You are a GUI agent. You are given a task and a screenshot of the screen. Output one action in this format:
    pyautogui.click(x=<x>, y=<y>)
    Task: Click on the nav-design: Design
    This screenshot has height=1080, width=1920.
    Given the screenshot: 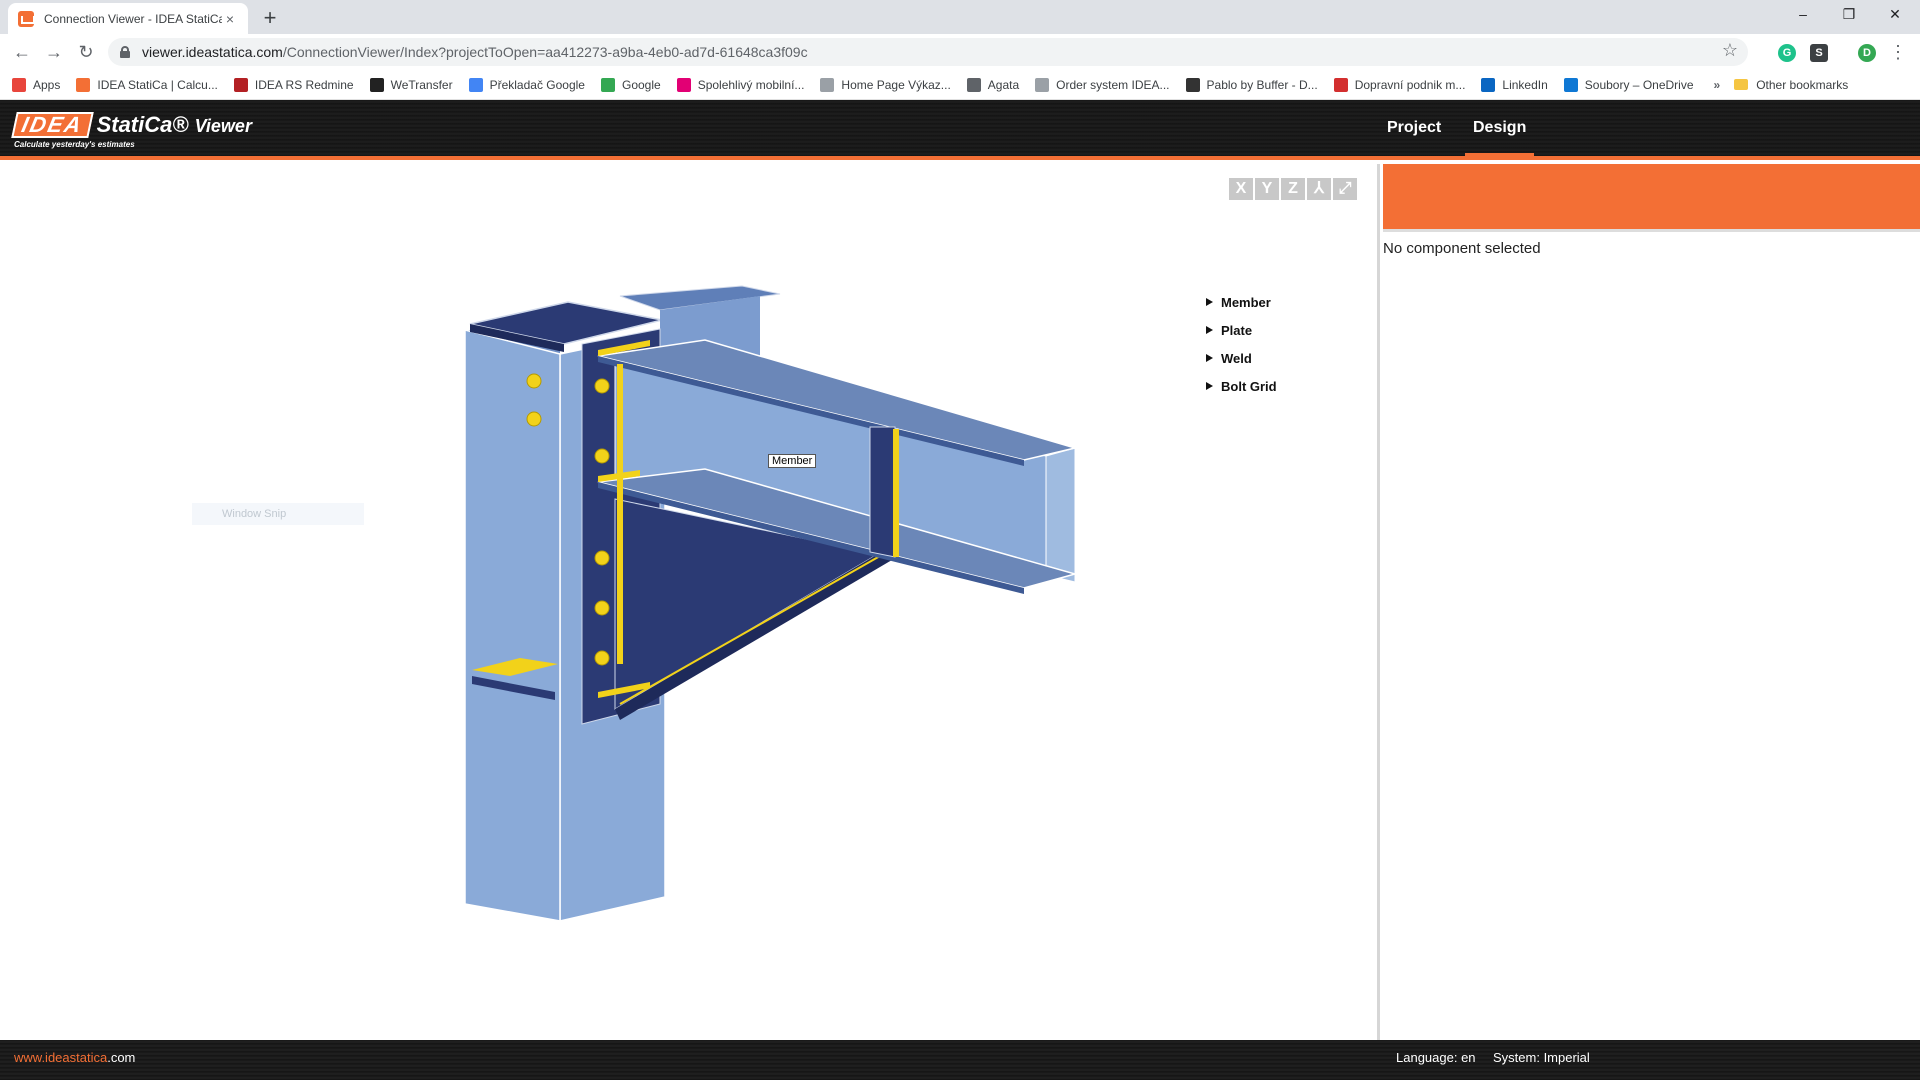 What is the action you would take?
    pyautogui.click(x=1499, y=128)
    